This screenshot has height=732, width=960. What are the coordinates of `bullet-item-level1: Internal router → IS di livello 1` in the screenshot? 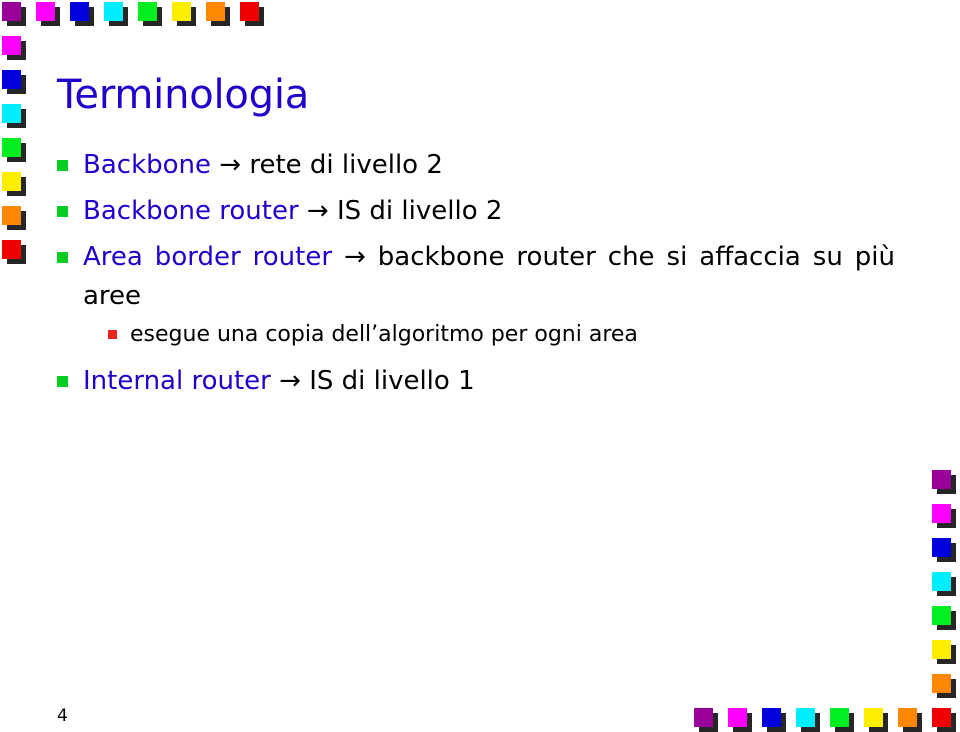 It's located at (467, 381).